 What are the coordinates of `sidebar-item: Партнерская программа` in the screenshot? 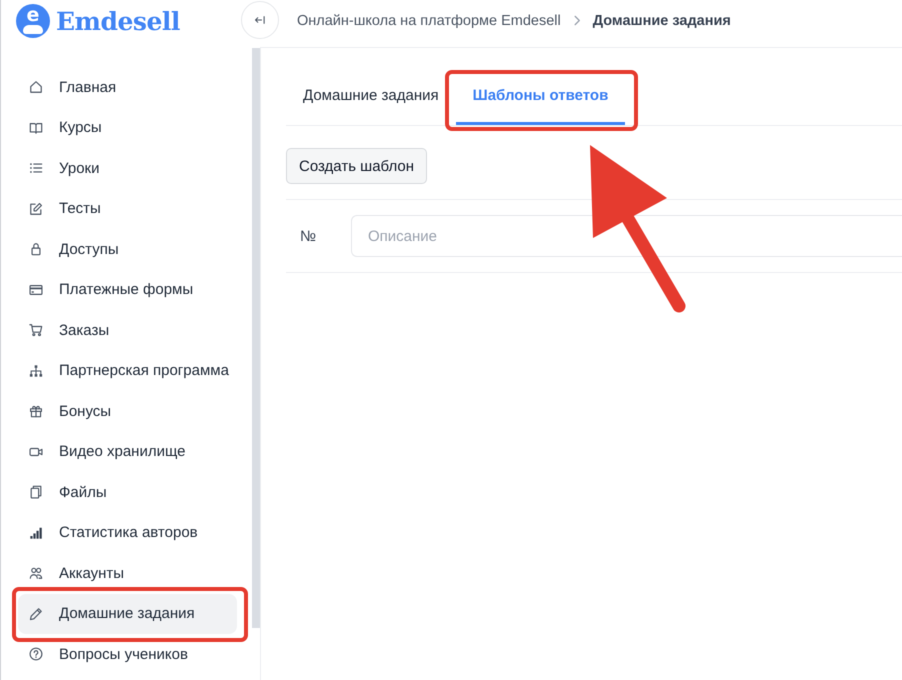 It's located at (127, 370).